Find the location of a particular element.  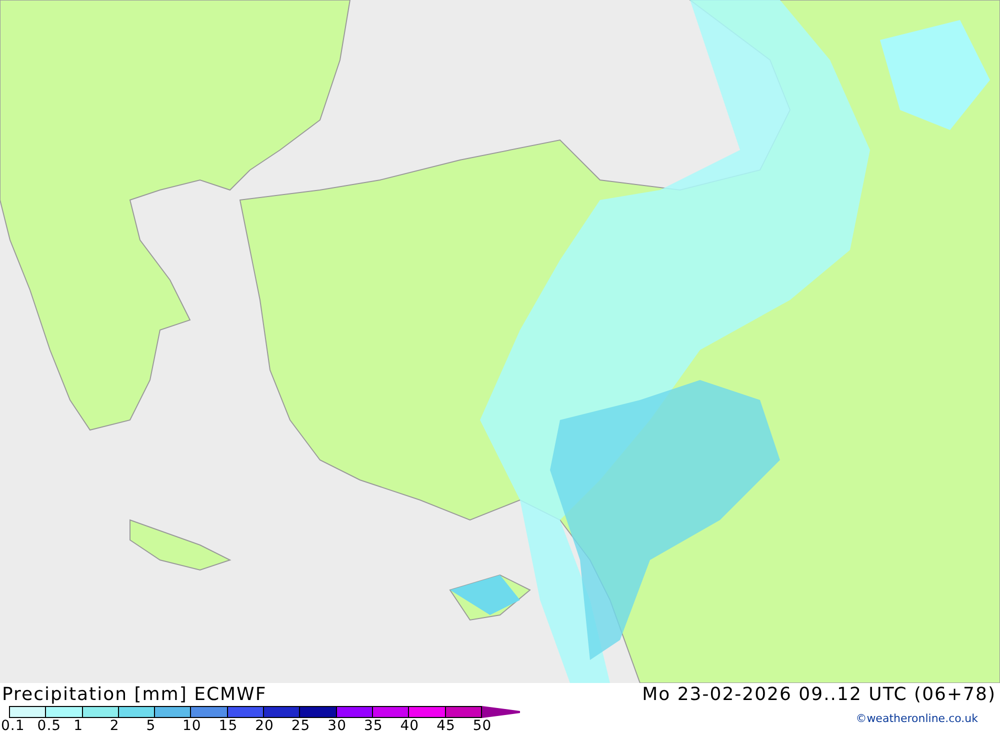

valid-time: Mo 23-02-2026 09..12 UTC (06+78) is located at coordinates (819, 695).